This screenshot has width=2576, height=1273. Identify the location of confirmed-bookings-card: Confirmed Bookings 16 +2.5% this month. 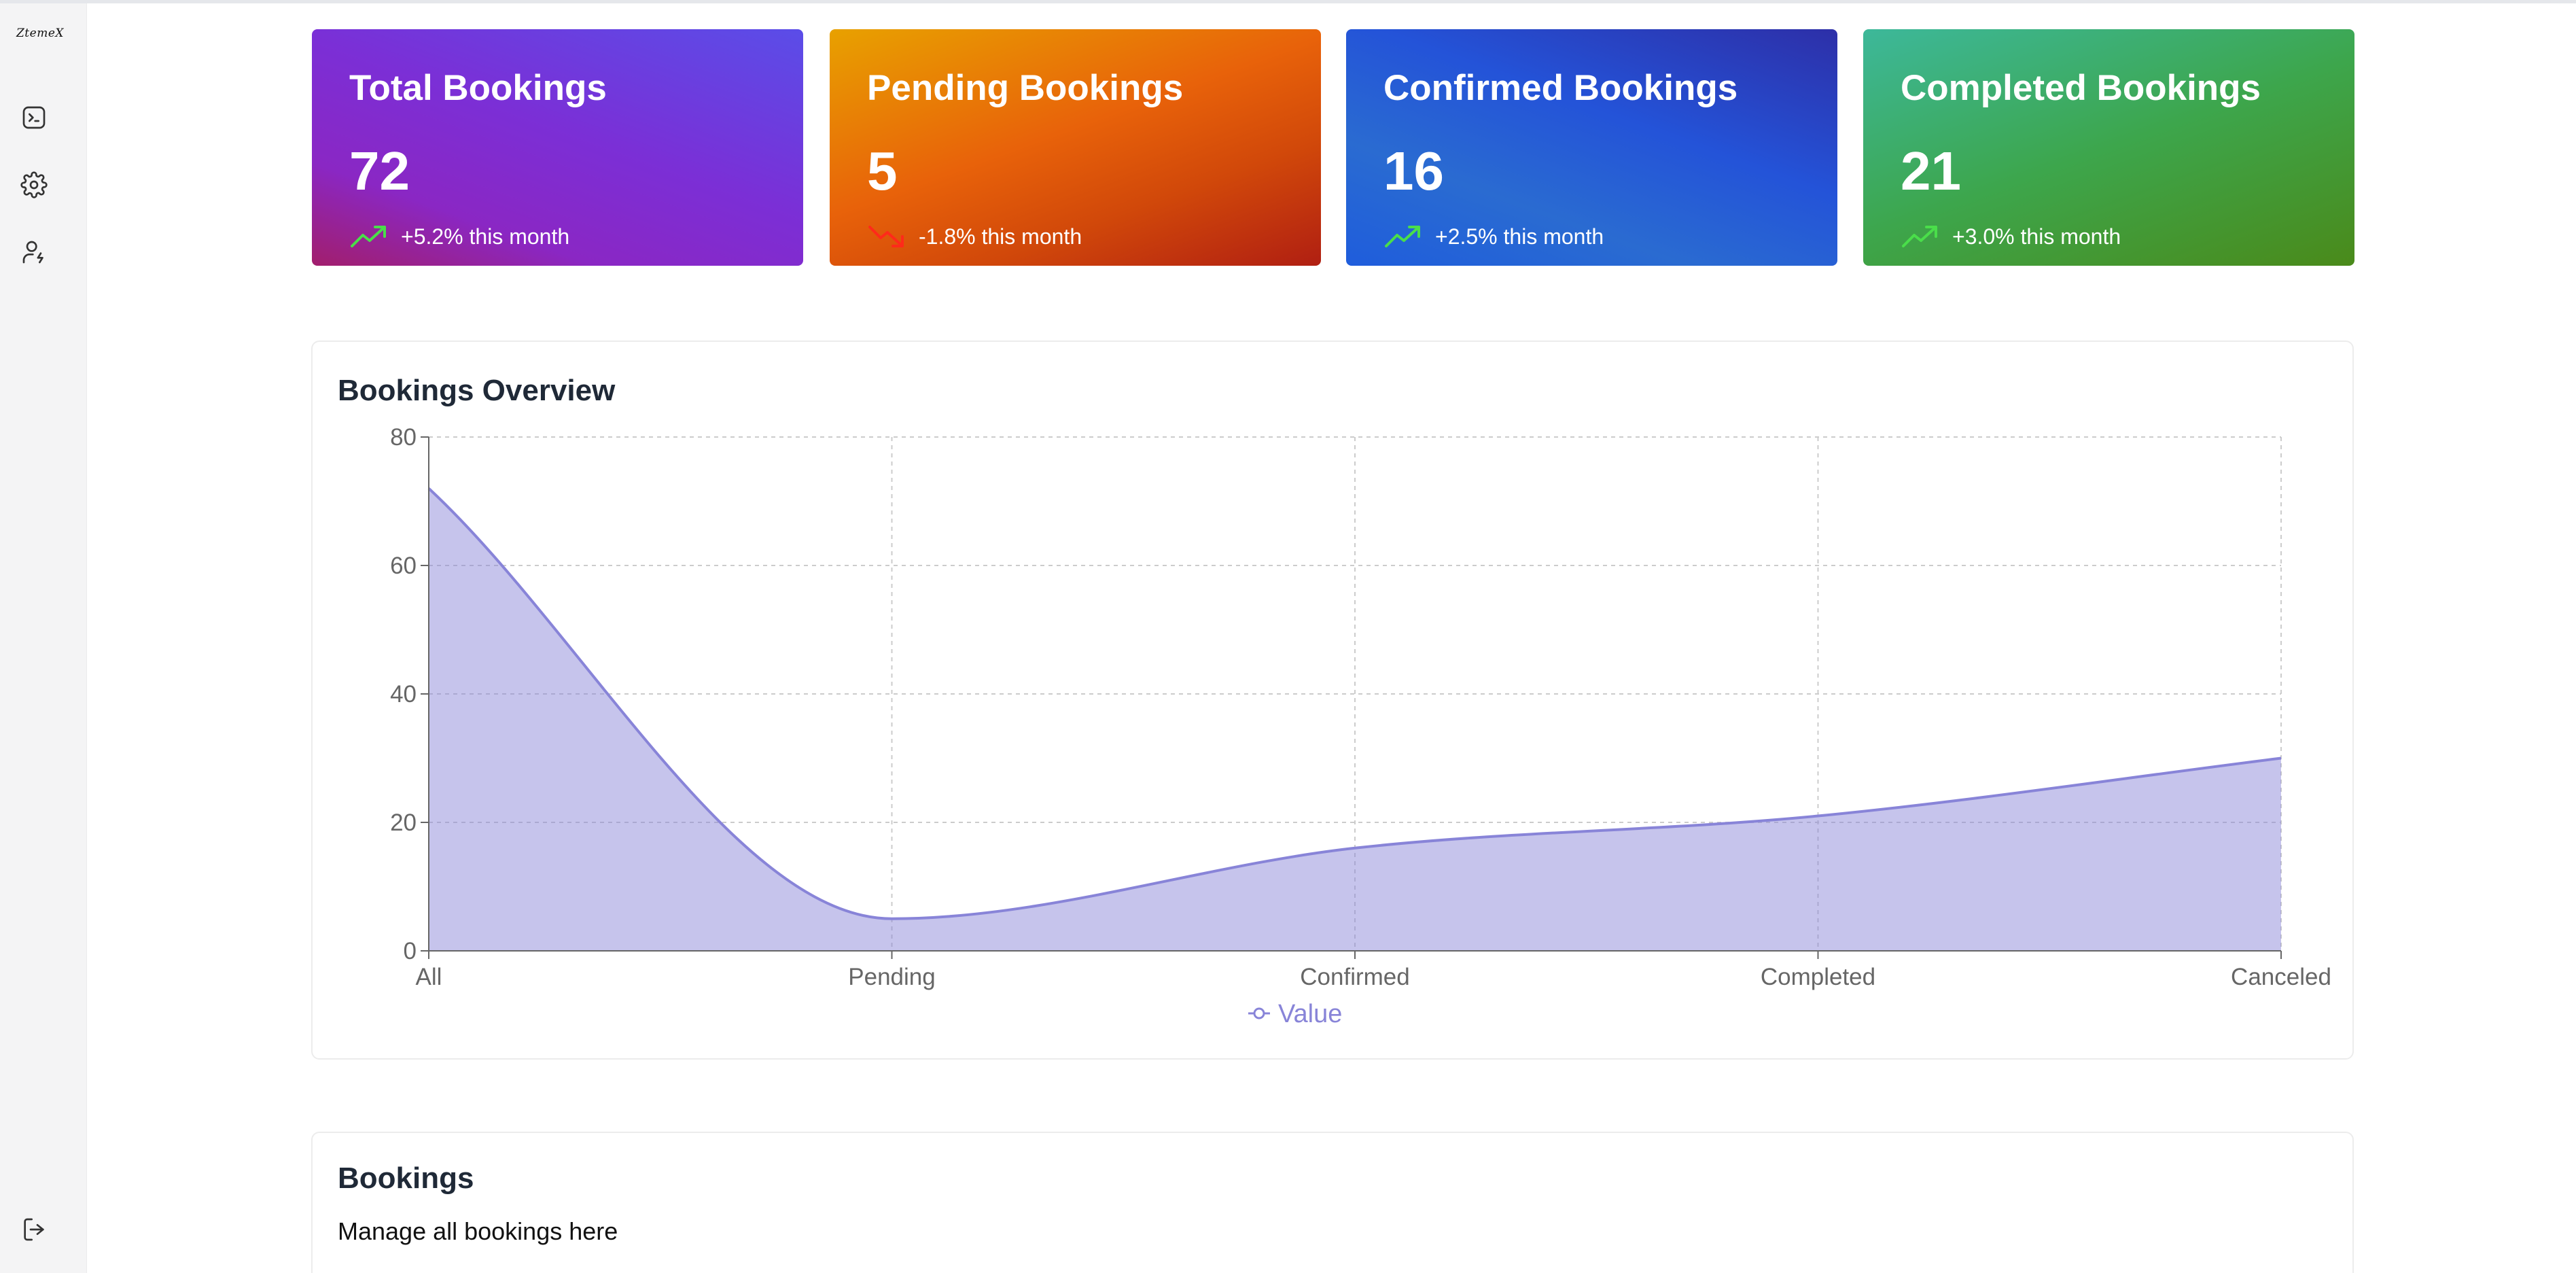
(1591, 147).